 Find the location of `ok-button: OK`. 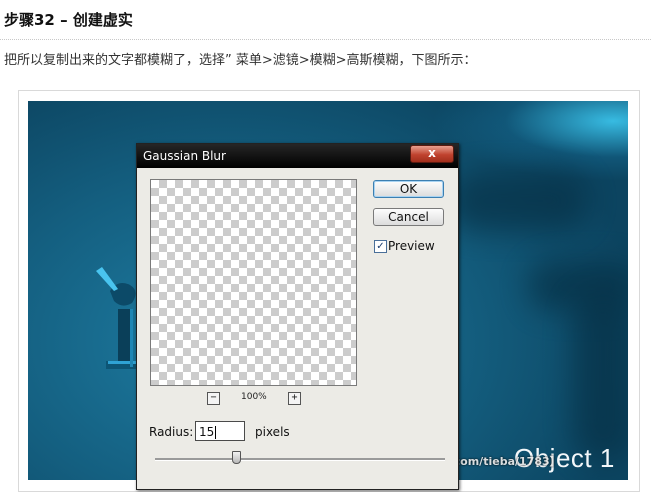

ok-button: OK is located at coordinates (408, 189).